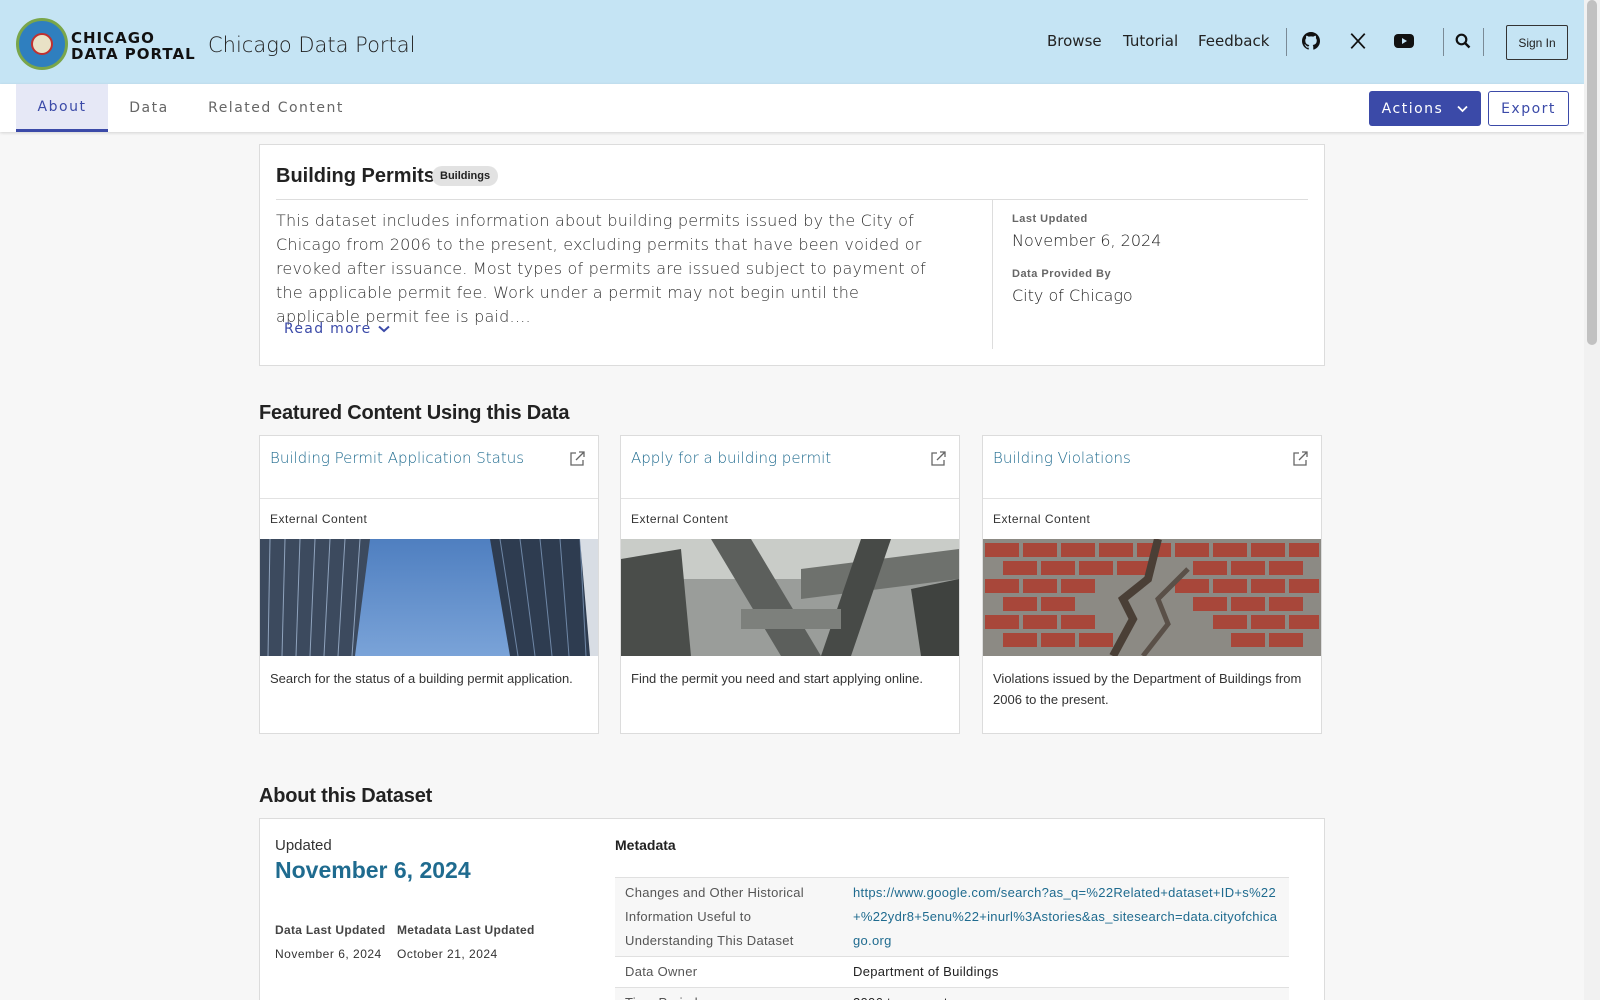 The height and width of the screenshot is (1000, 1600). What do you see at coordinates (1066, 972) in the screenshot?
I see `metadata-value: Department of Buildings` at bounding box center [1066, 972].